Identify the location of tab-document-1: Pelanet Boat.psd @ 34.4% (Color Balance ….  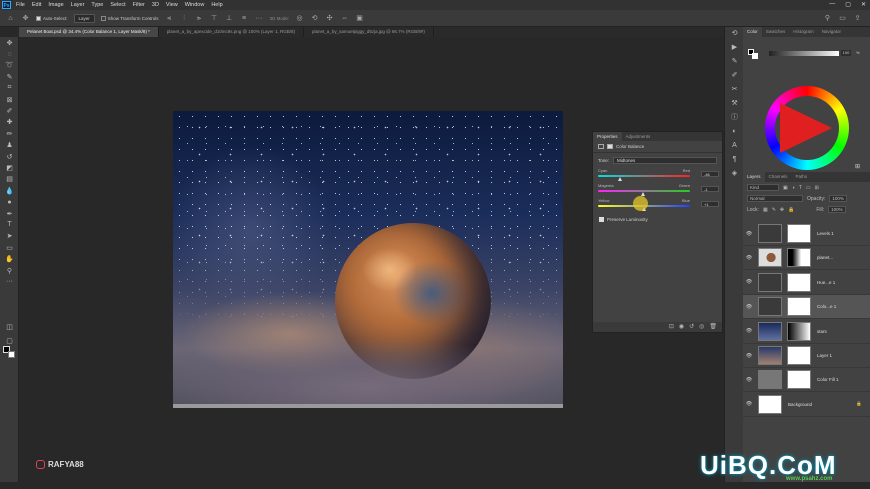
(89, 32).